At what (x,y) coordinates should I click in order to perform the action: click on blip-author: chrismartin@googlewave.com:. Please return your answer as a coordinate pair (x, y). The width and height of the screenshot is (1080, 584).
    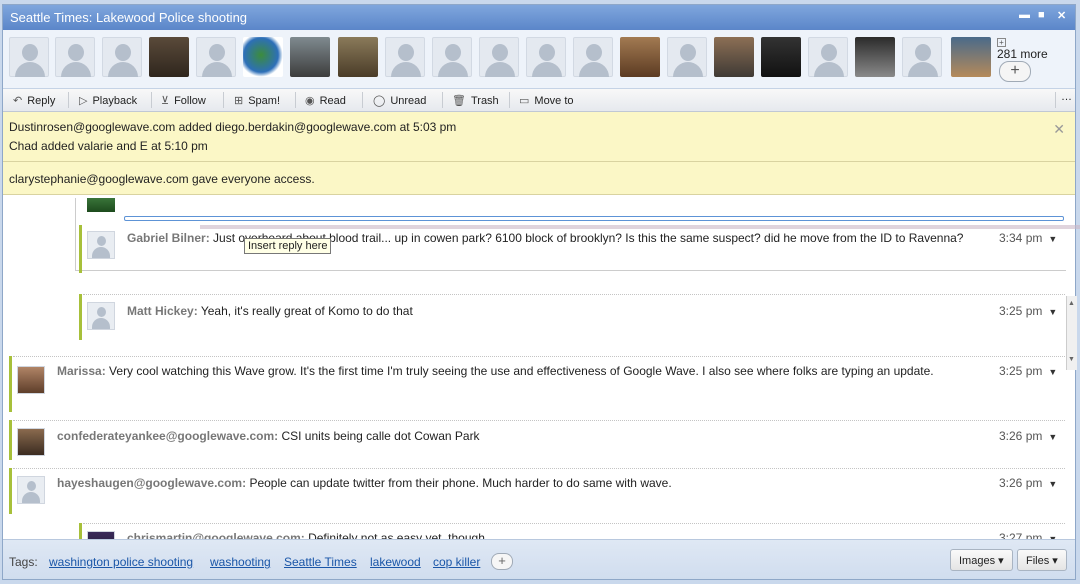
    Looking at the image, I should click on (216, 535).